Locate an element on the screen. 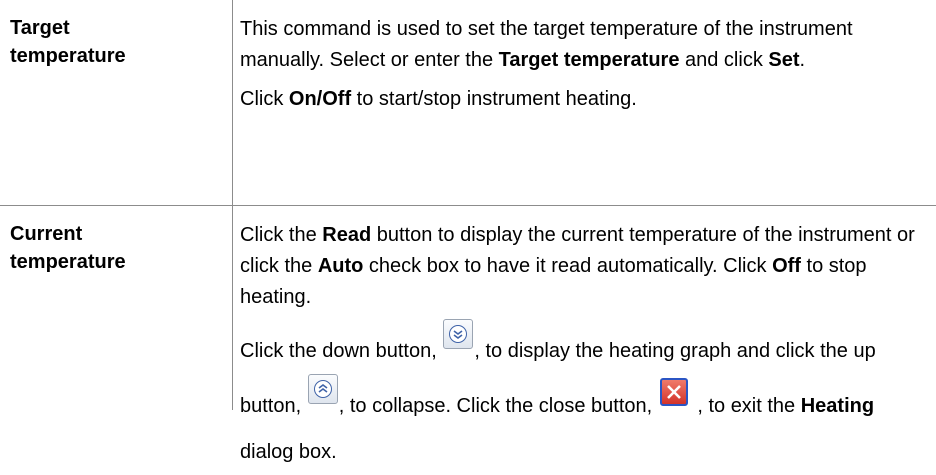  text-run: , to collapse. Click the close button, is located at coordinates (498, 406).